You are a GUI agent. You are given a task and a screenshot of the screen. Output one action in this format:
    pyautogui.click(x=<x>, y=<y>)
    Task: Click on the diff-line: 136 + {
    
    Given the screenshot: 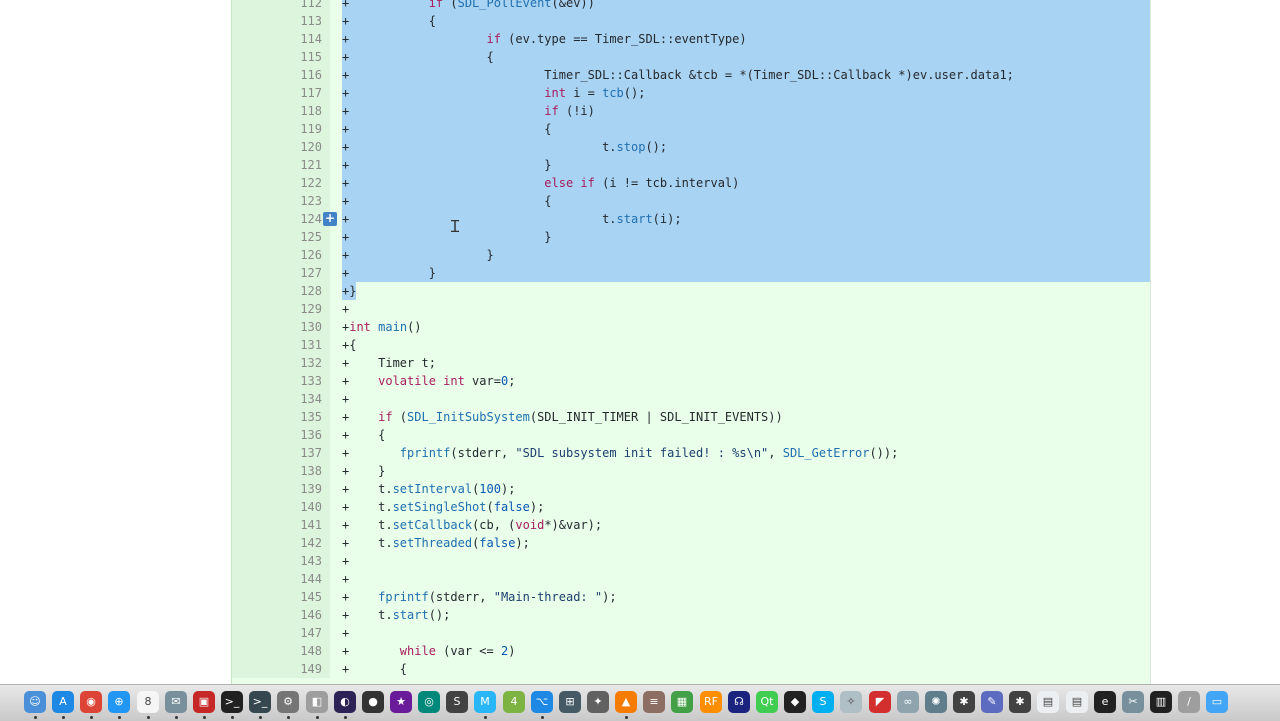 What is the action you would take?
    pyautogui.click(x=691, y=435)
    